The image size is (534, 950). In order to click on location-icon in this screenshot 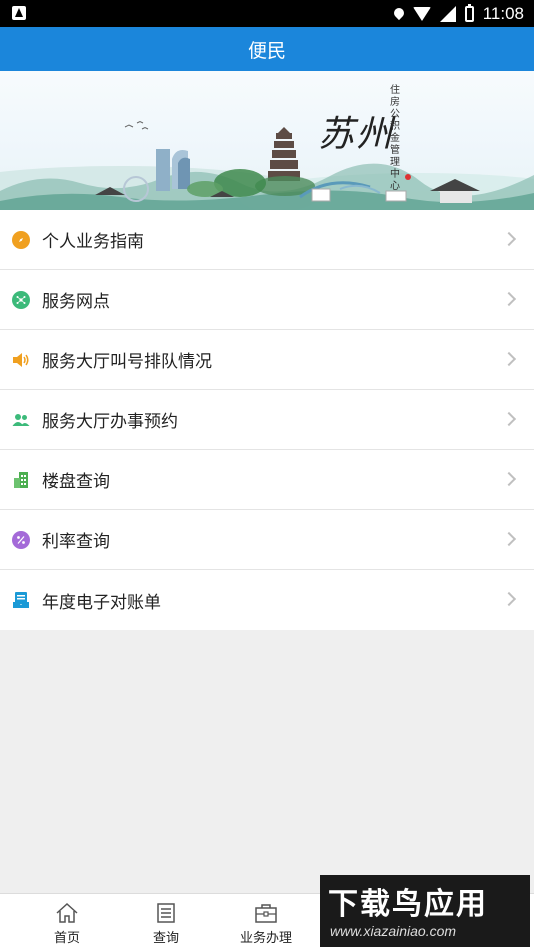, I will do `click(398, 13)`.